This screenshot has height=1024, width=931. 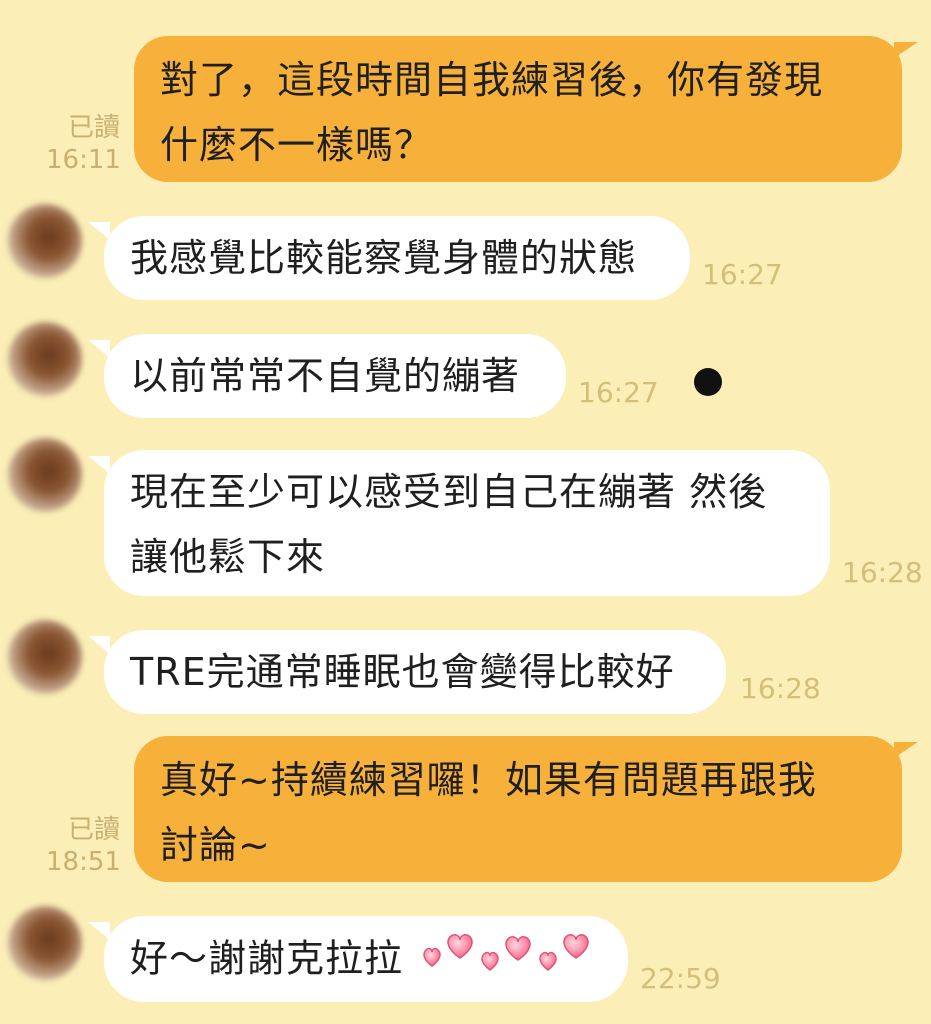 What do you see at coordinates (297, 145) in the screenshot?
I see `message-line: 什麼不一樣嗎？` at bounding box center [297, 145].